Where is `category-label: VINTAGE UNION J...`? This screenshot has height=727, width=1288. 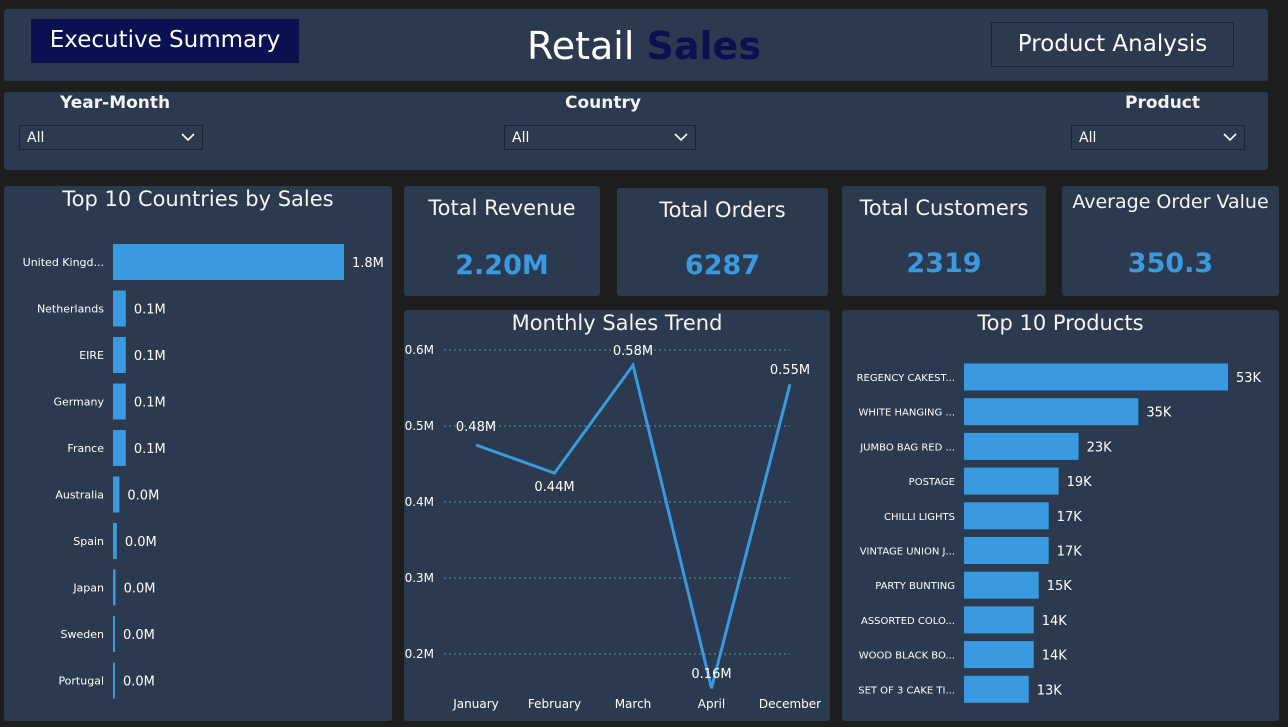
category-label: VINTAGE UNION J... is located at coordinates (907, 552).